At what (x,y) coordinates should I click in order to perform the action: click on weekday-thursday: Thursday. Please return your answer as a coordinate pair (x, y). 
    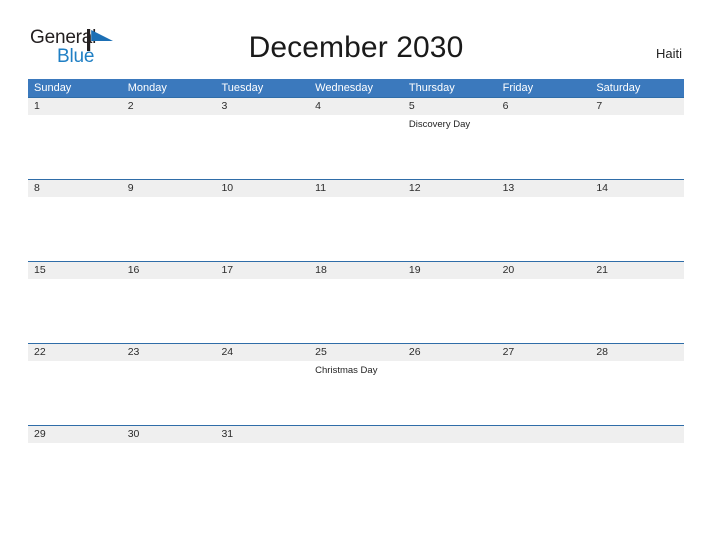
    Looking at the image, I should click on (431, 88).